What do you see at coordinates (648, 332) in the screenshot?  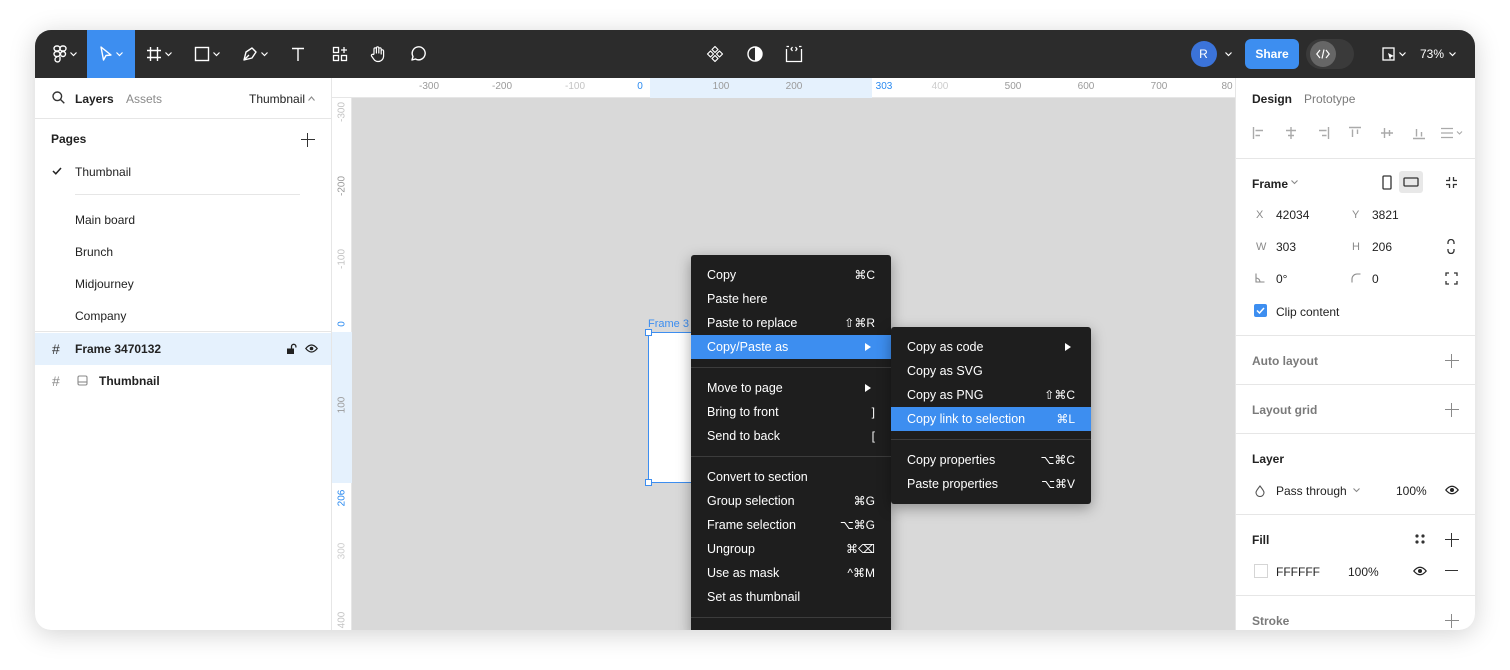 I see `resize-handle-top-left` at bounding box center [648, 332].